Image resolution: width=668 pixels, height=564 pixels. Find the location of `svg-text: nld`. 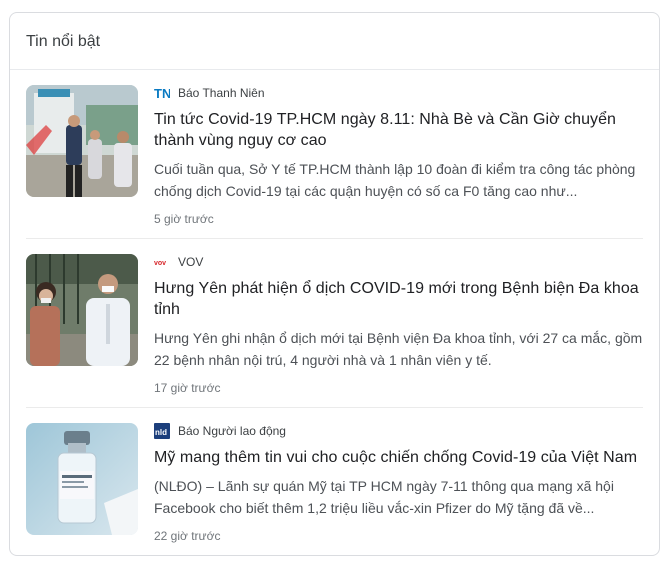

svg-text: nld is located at coordinates (161, 432).